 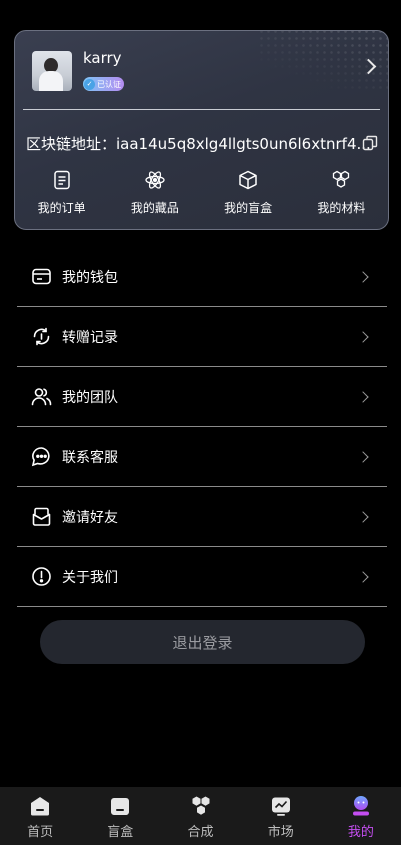 What do you see at coordinates (61, 208) in the screenshot?
I see `quick-link-label: 我的订单` at bounding box center [61, 208].